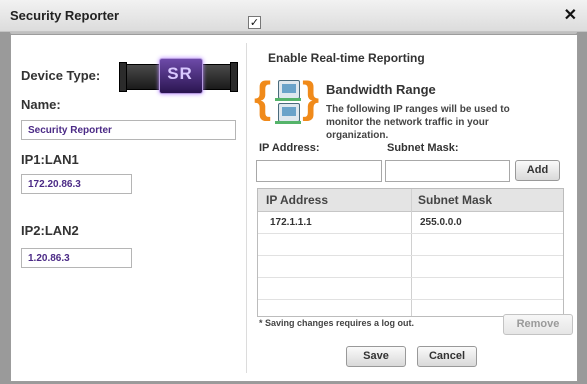 The image size is (587, 384). I want to click on device-badge: SR, so click(180, 73).